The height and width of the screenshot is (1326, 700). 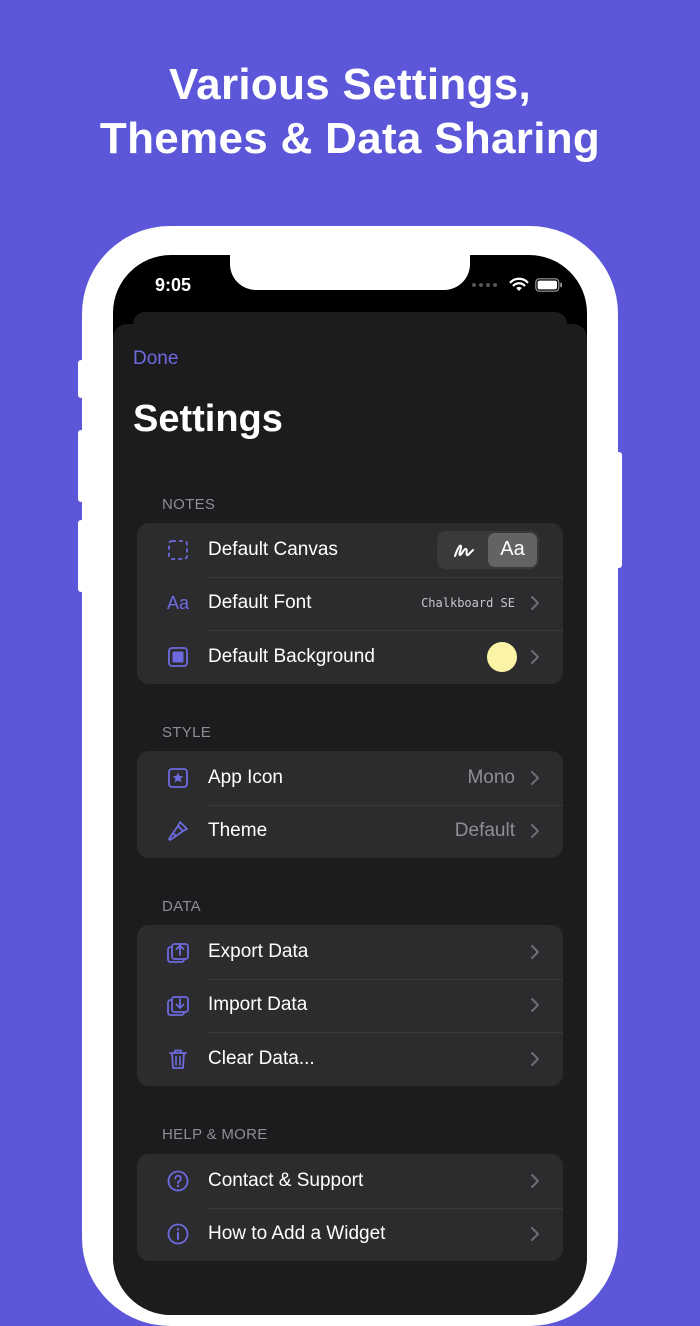 I want to click on question-circle-icon, so click(x=178, y=1181).